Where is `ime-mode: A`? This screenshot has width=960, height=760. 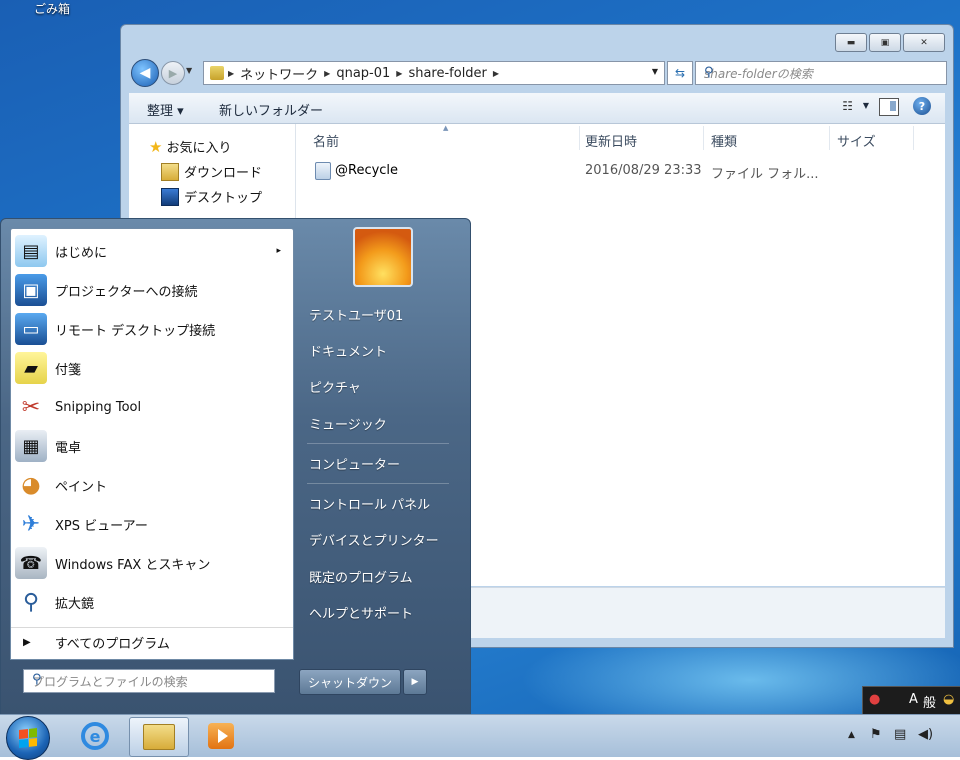
ime-mode: A is located at coordinates (913, 699).